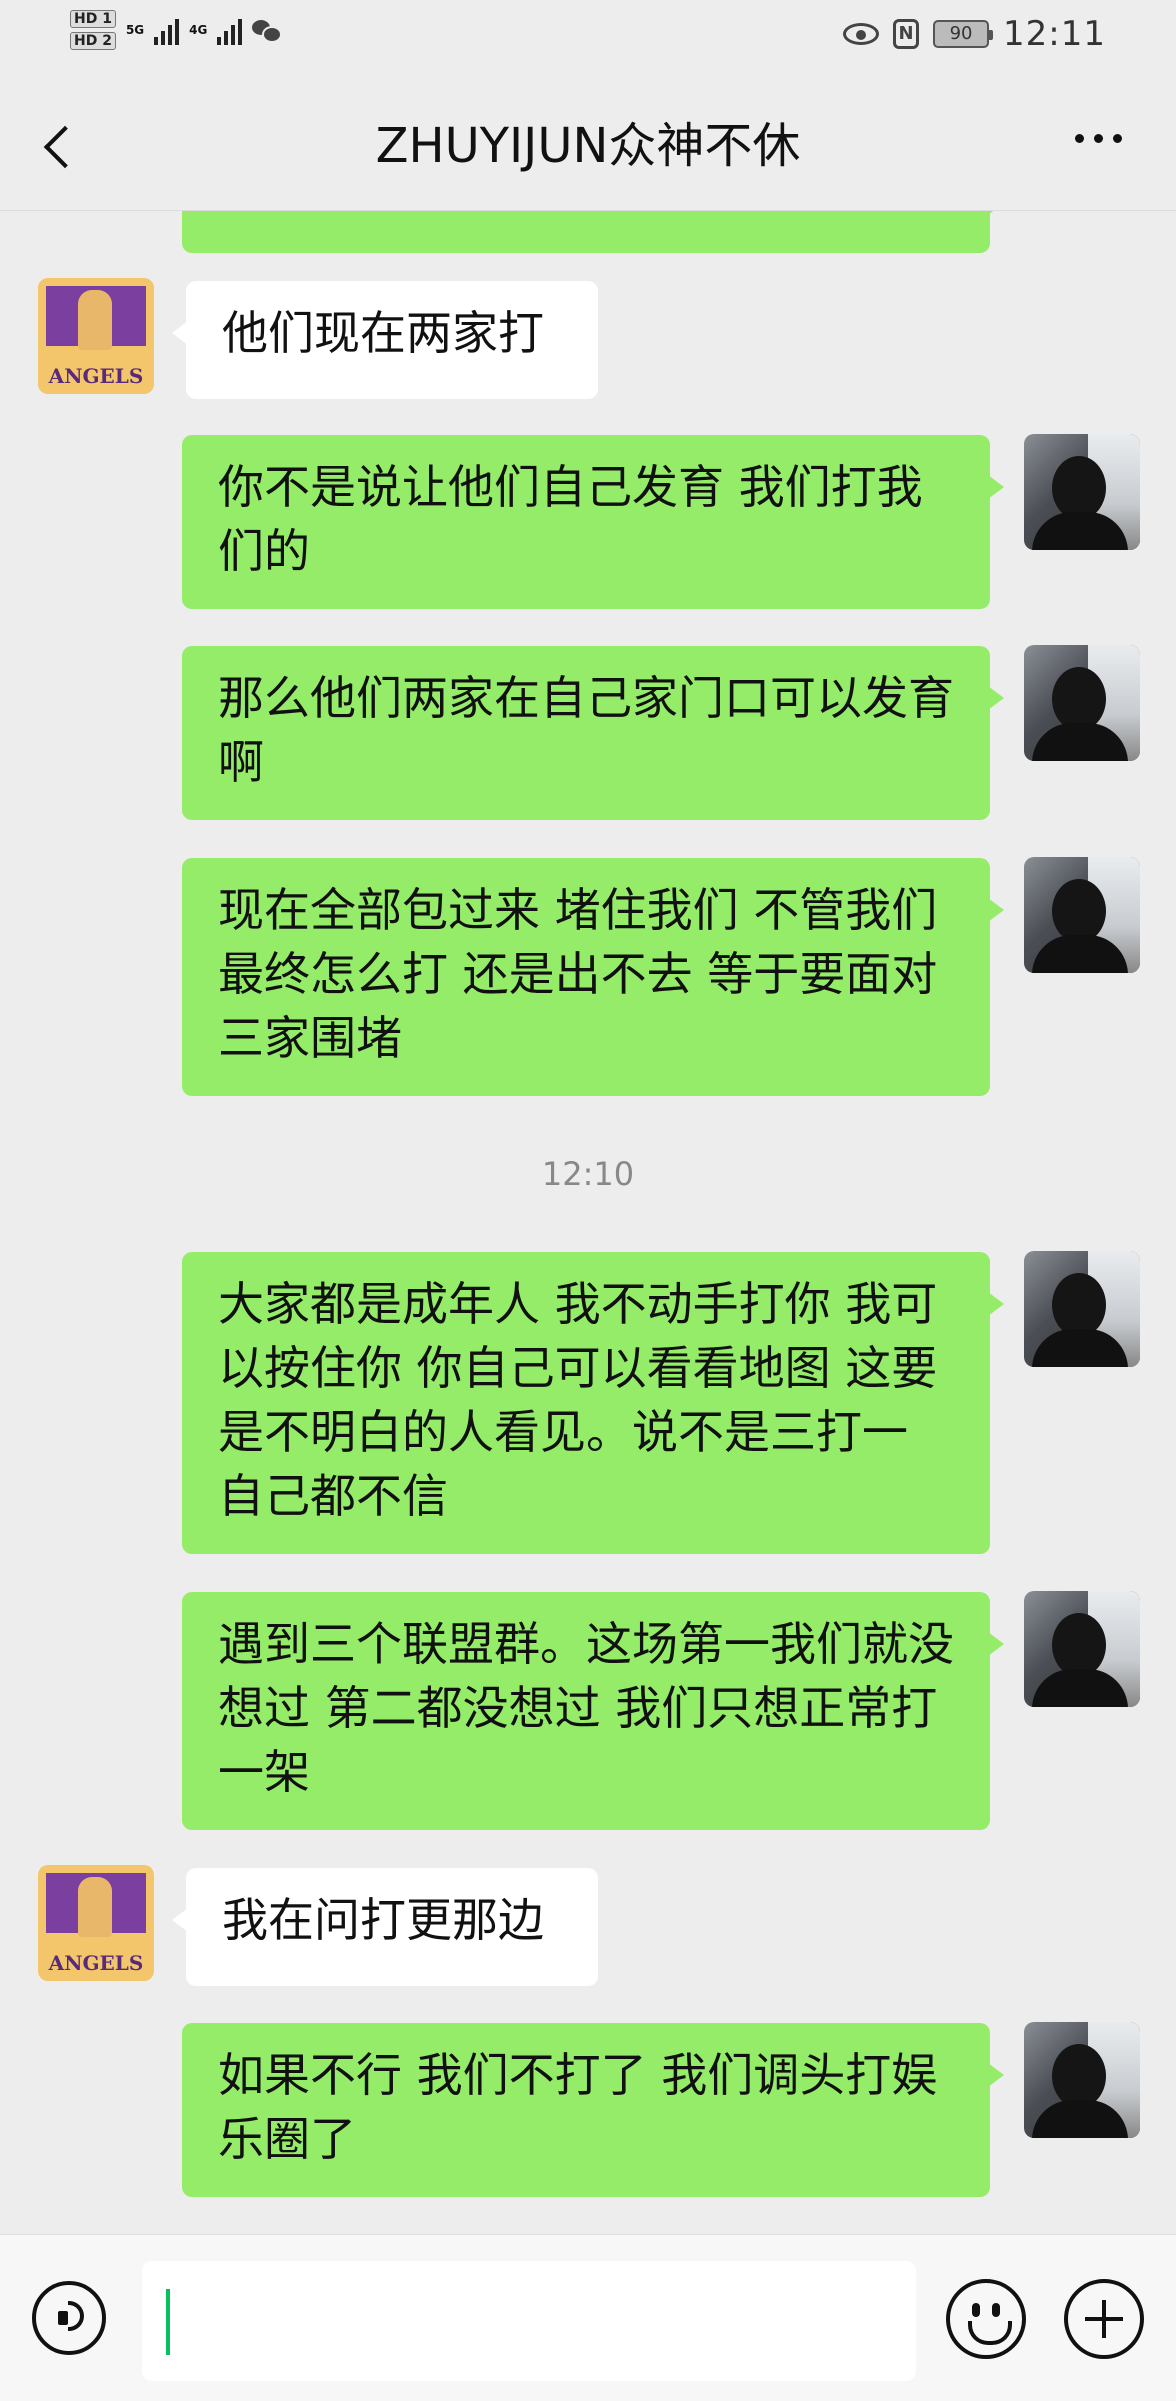  I want to click on more-functions-plus-icon, so click(1104, 2319).